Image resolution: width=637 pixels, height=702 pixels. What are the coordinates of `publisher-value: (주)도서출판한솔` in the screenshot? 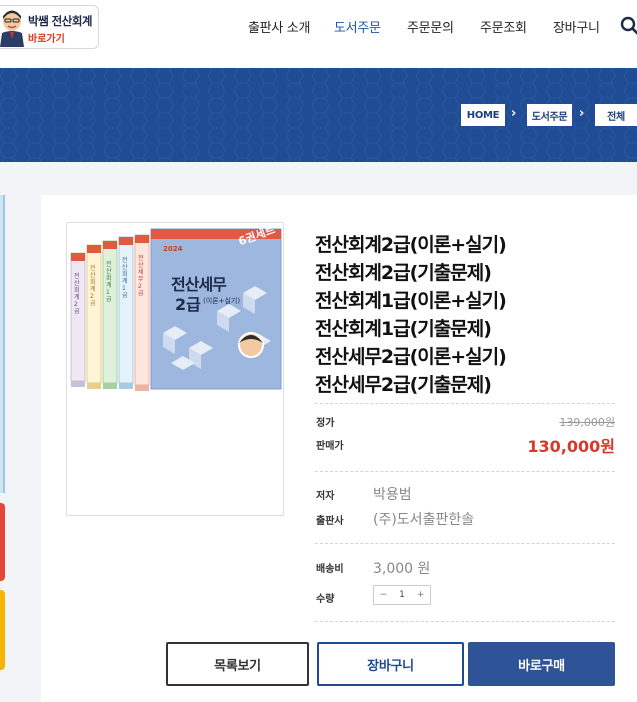 It's located at (424, 520).